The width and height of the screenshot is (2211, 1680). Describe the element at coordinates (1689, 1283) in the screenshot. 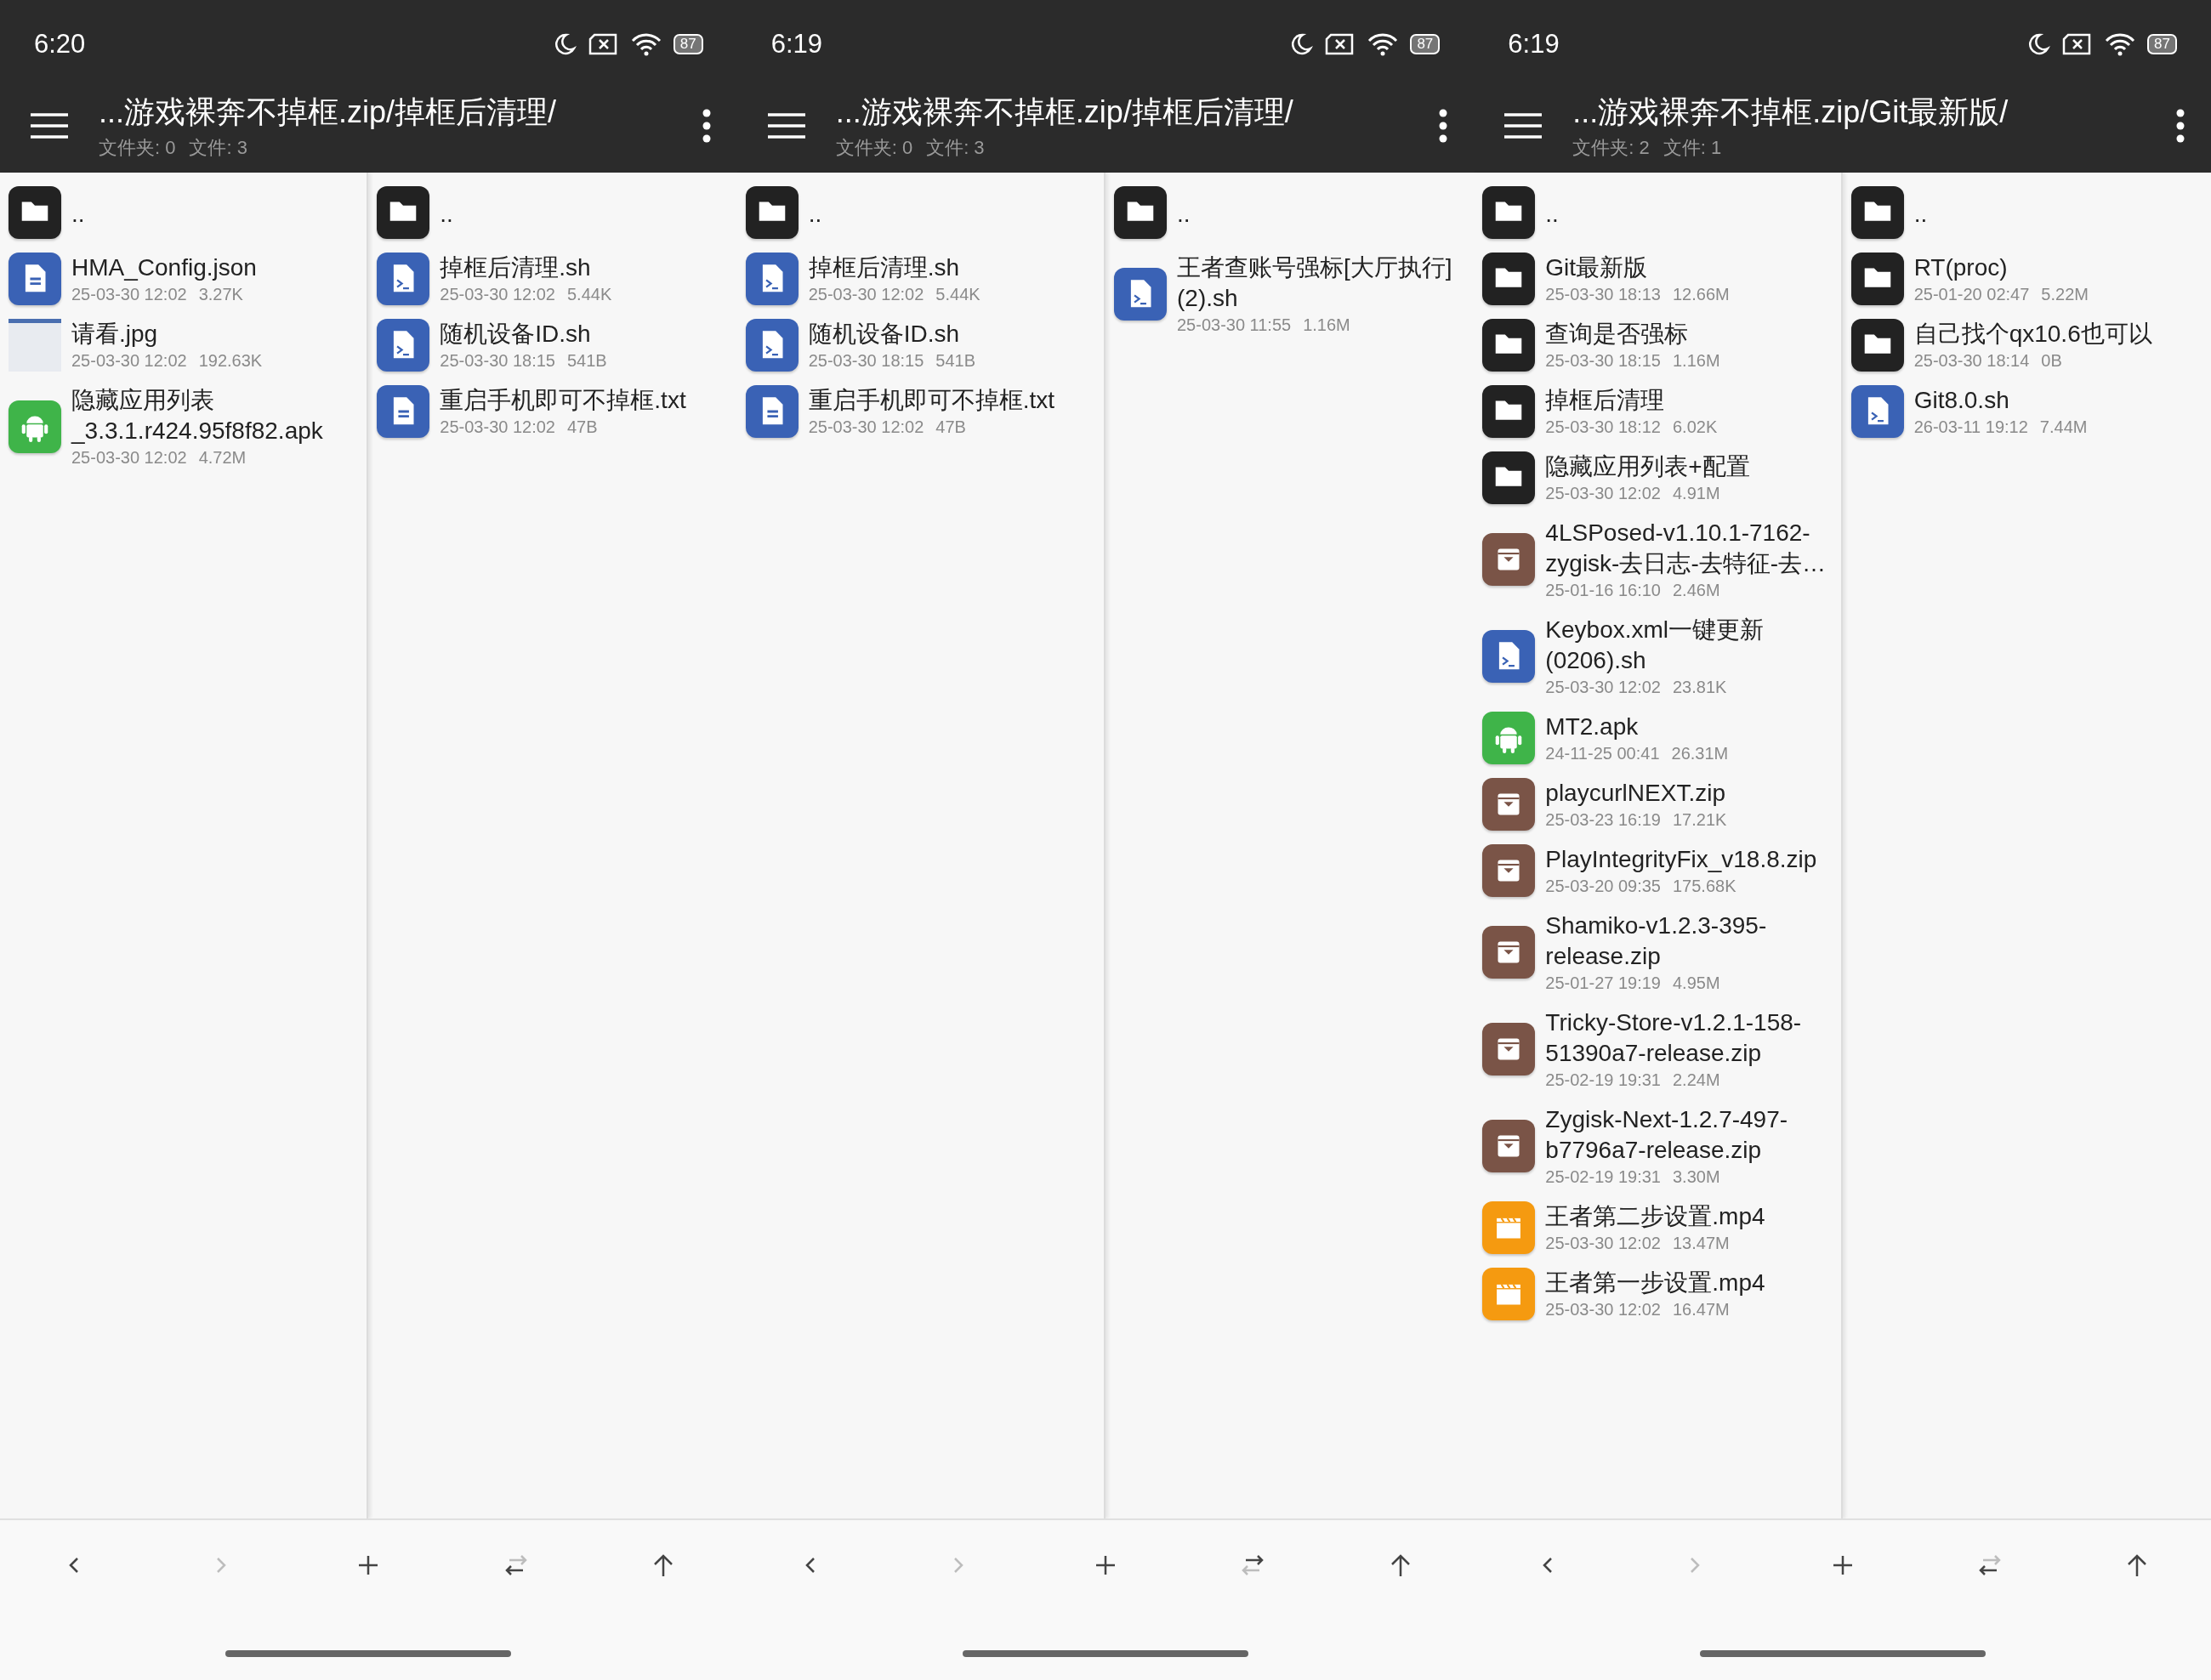

I see `file-name: 王者第一步设置.mp4` at that location.